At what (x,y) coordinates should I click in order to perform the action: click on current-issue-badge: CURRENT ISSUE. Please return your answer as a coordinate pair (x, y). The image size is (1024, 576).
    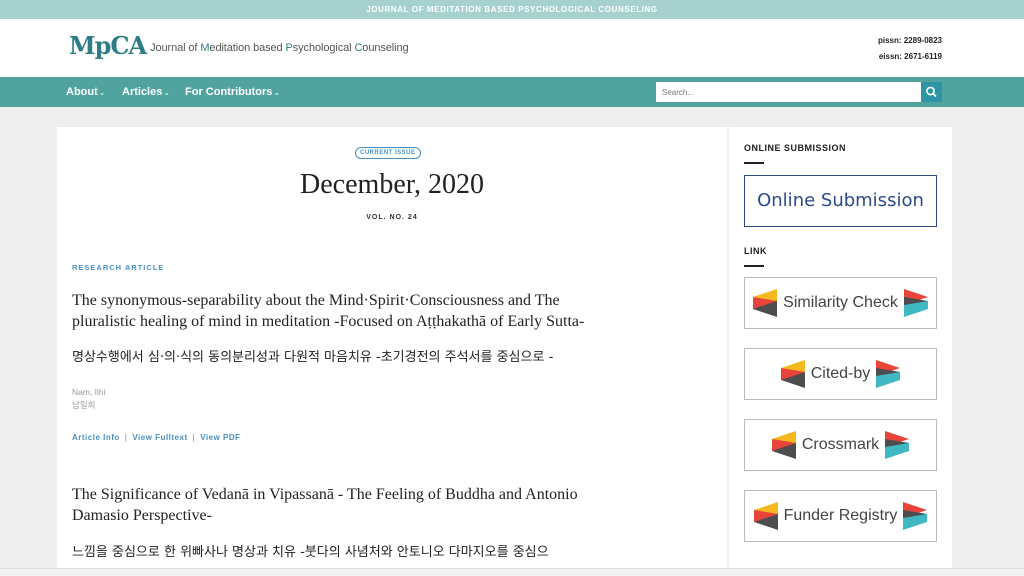
    Looking at the image, I should click on (388, 153).